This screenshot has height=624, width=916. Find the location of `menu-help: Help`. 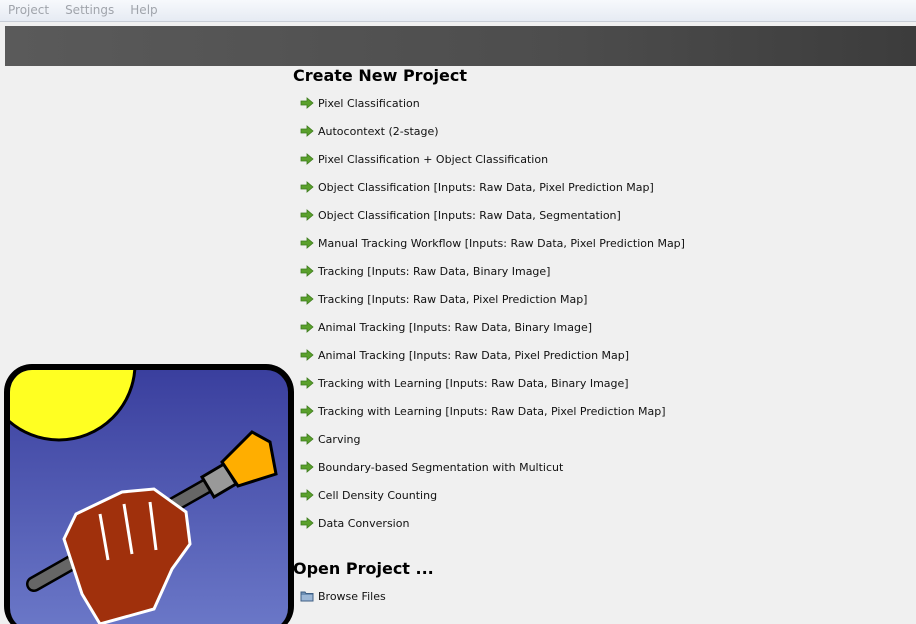

menu-help: Help is located at coordinates (143, 10).